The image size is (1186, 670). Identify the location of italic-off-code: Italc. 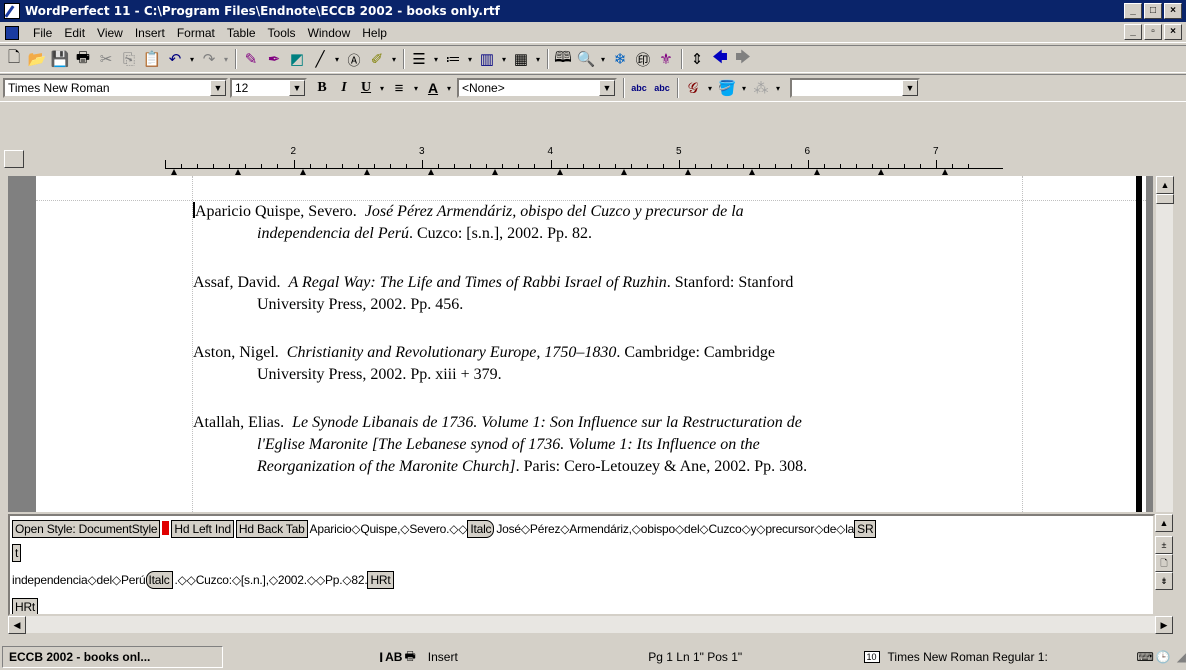
(159, 580).